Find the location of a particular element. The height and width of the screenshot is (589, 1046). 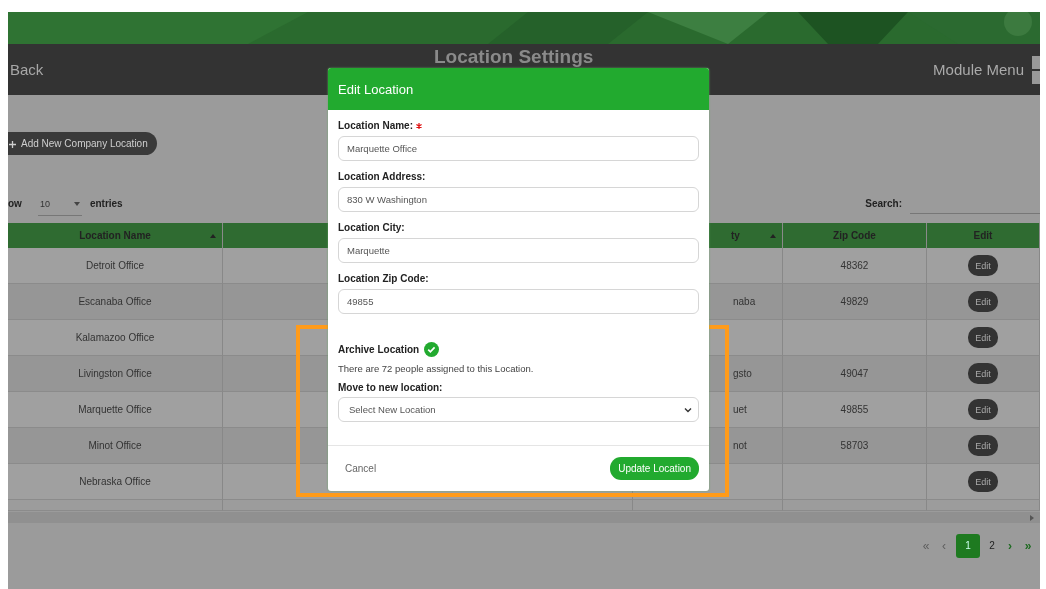

table-cell: Kalamazoo Office is located at coordinates (115, 338).